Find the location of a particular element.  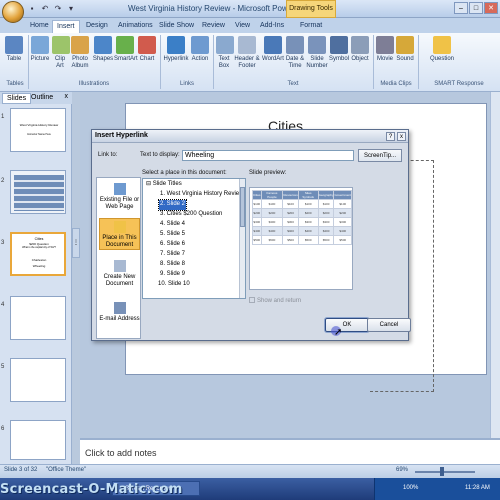

minimize-button: – is located at coordinates (461, 8).